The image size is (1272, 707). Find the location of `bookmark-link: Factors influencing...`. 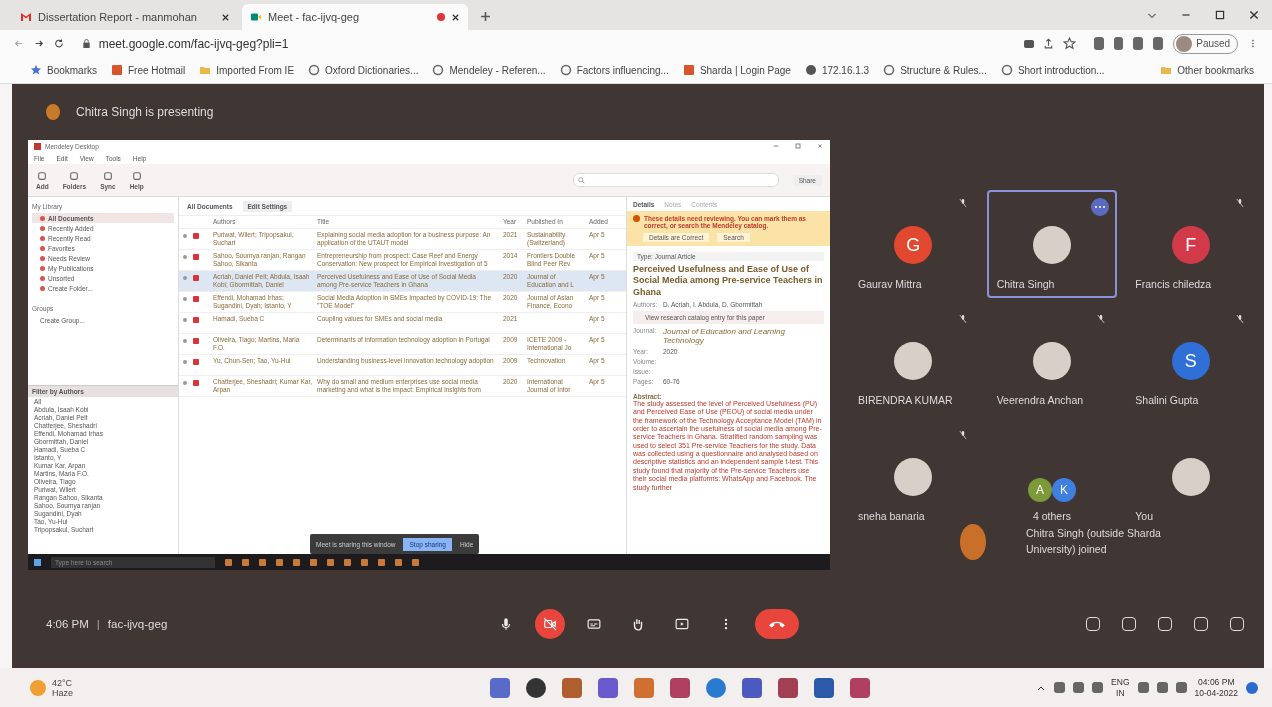

bookmark-link: Factors influencing... is located at coordinates (614, 70).